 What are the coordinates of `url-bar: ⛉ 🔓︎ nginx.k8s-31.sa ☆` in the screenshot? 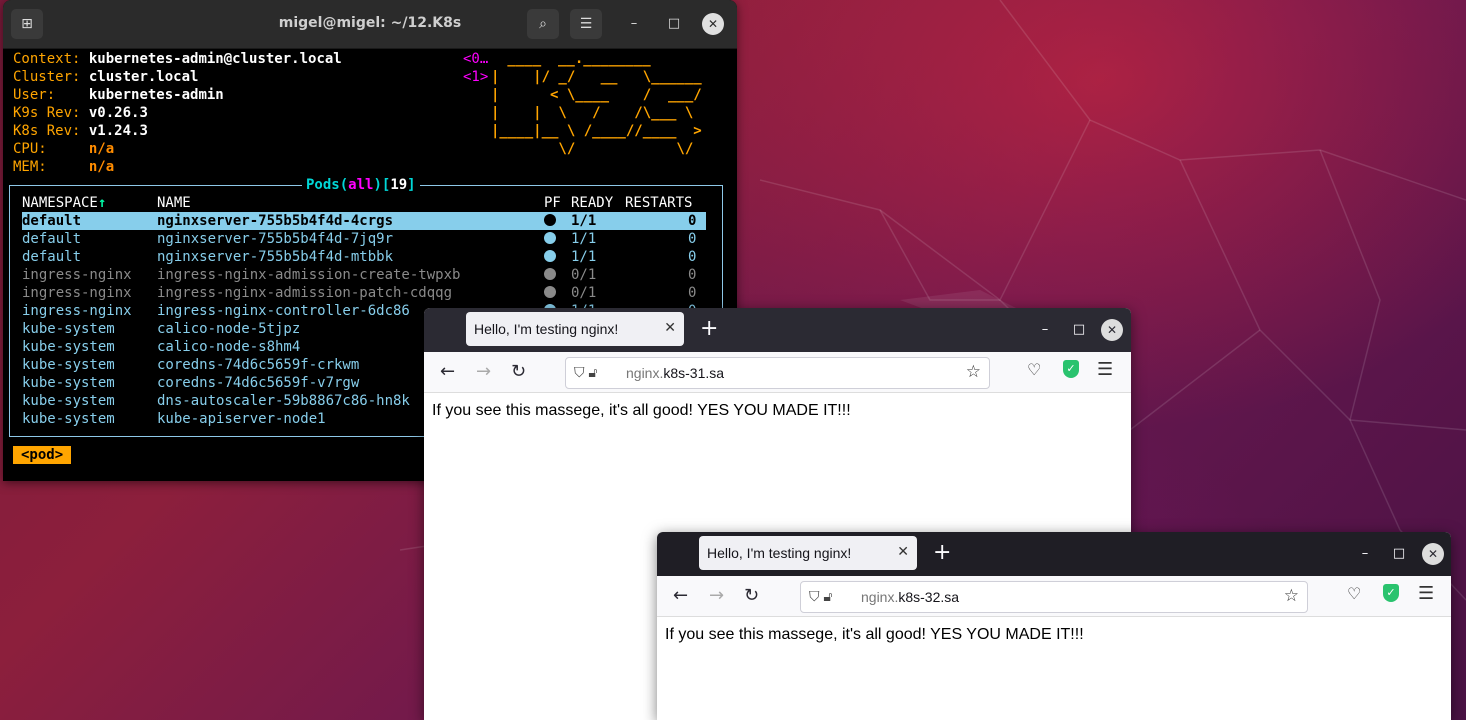 It's located at (777, 373).